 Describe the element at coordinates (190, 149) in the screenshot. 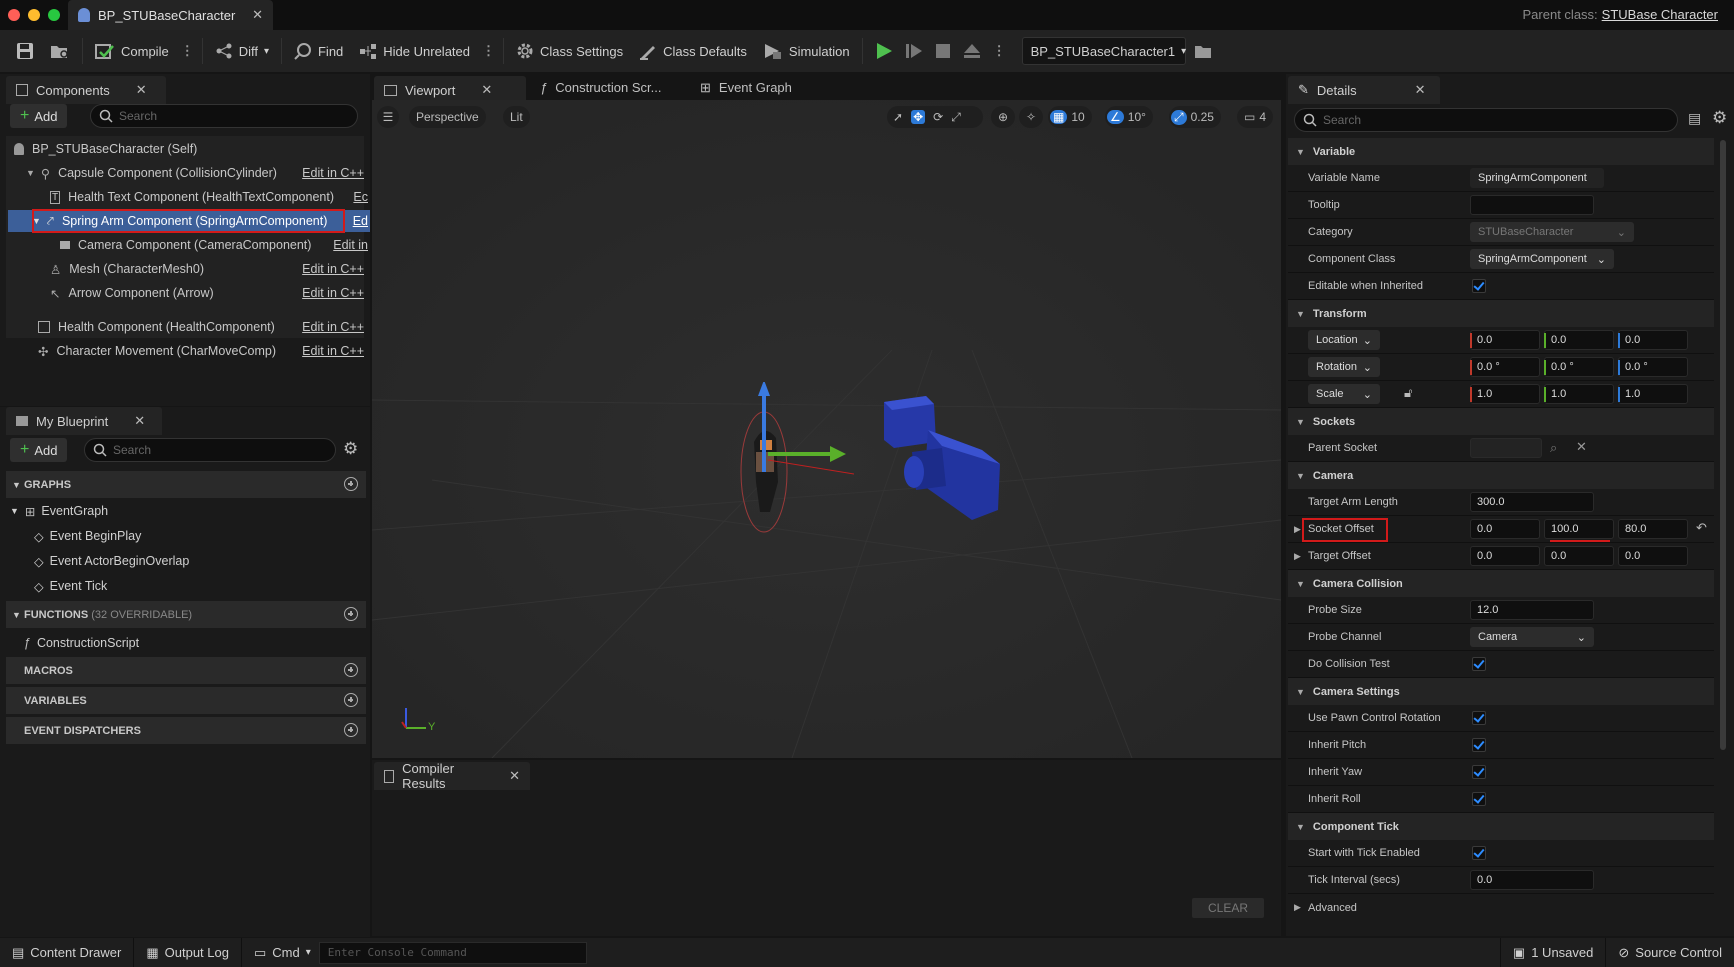

I see `tree-item-self: BP_STUBaseCharacter (Self)` at that location.